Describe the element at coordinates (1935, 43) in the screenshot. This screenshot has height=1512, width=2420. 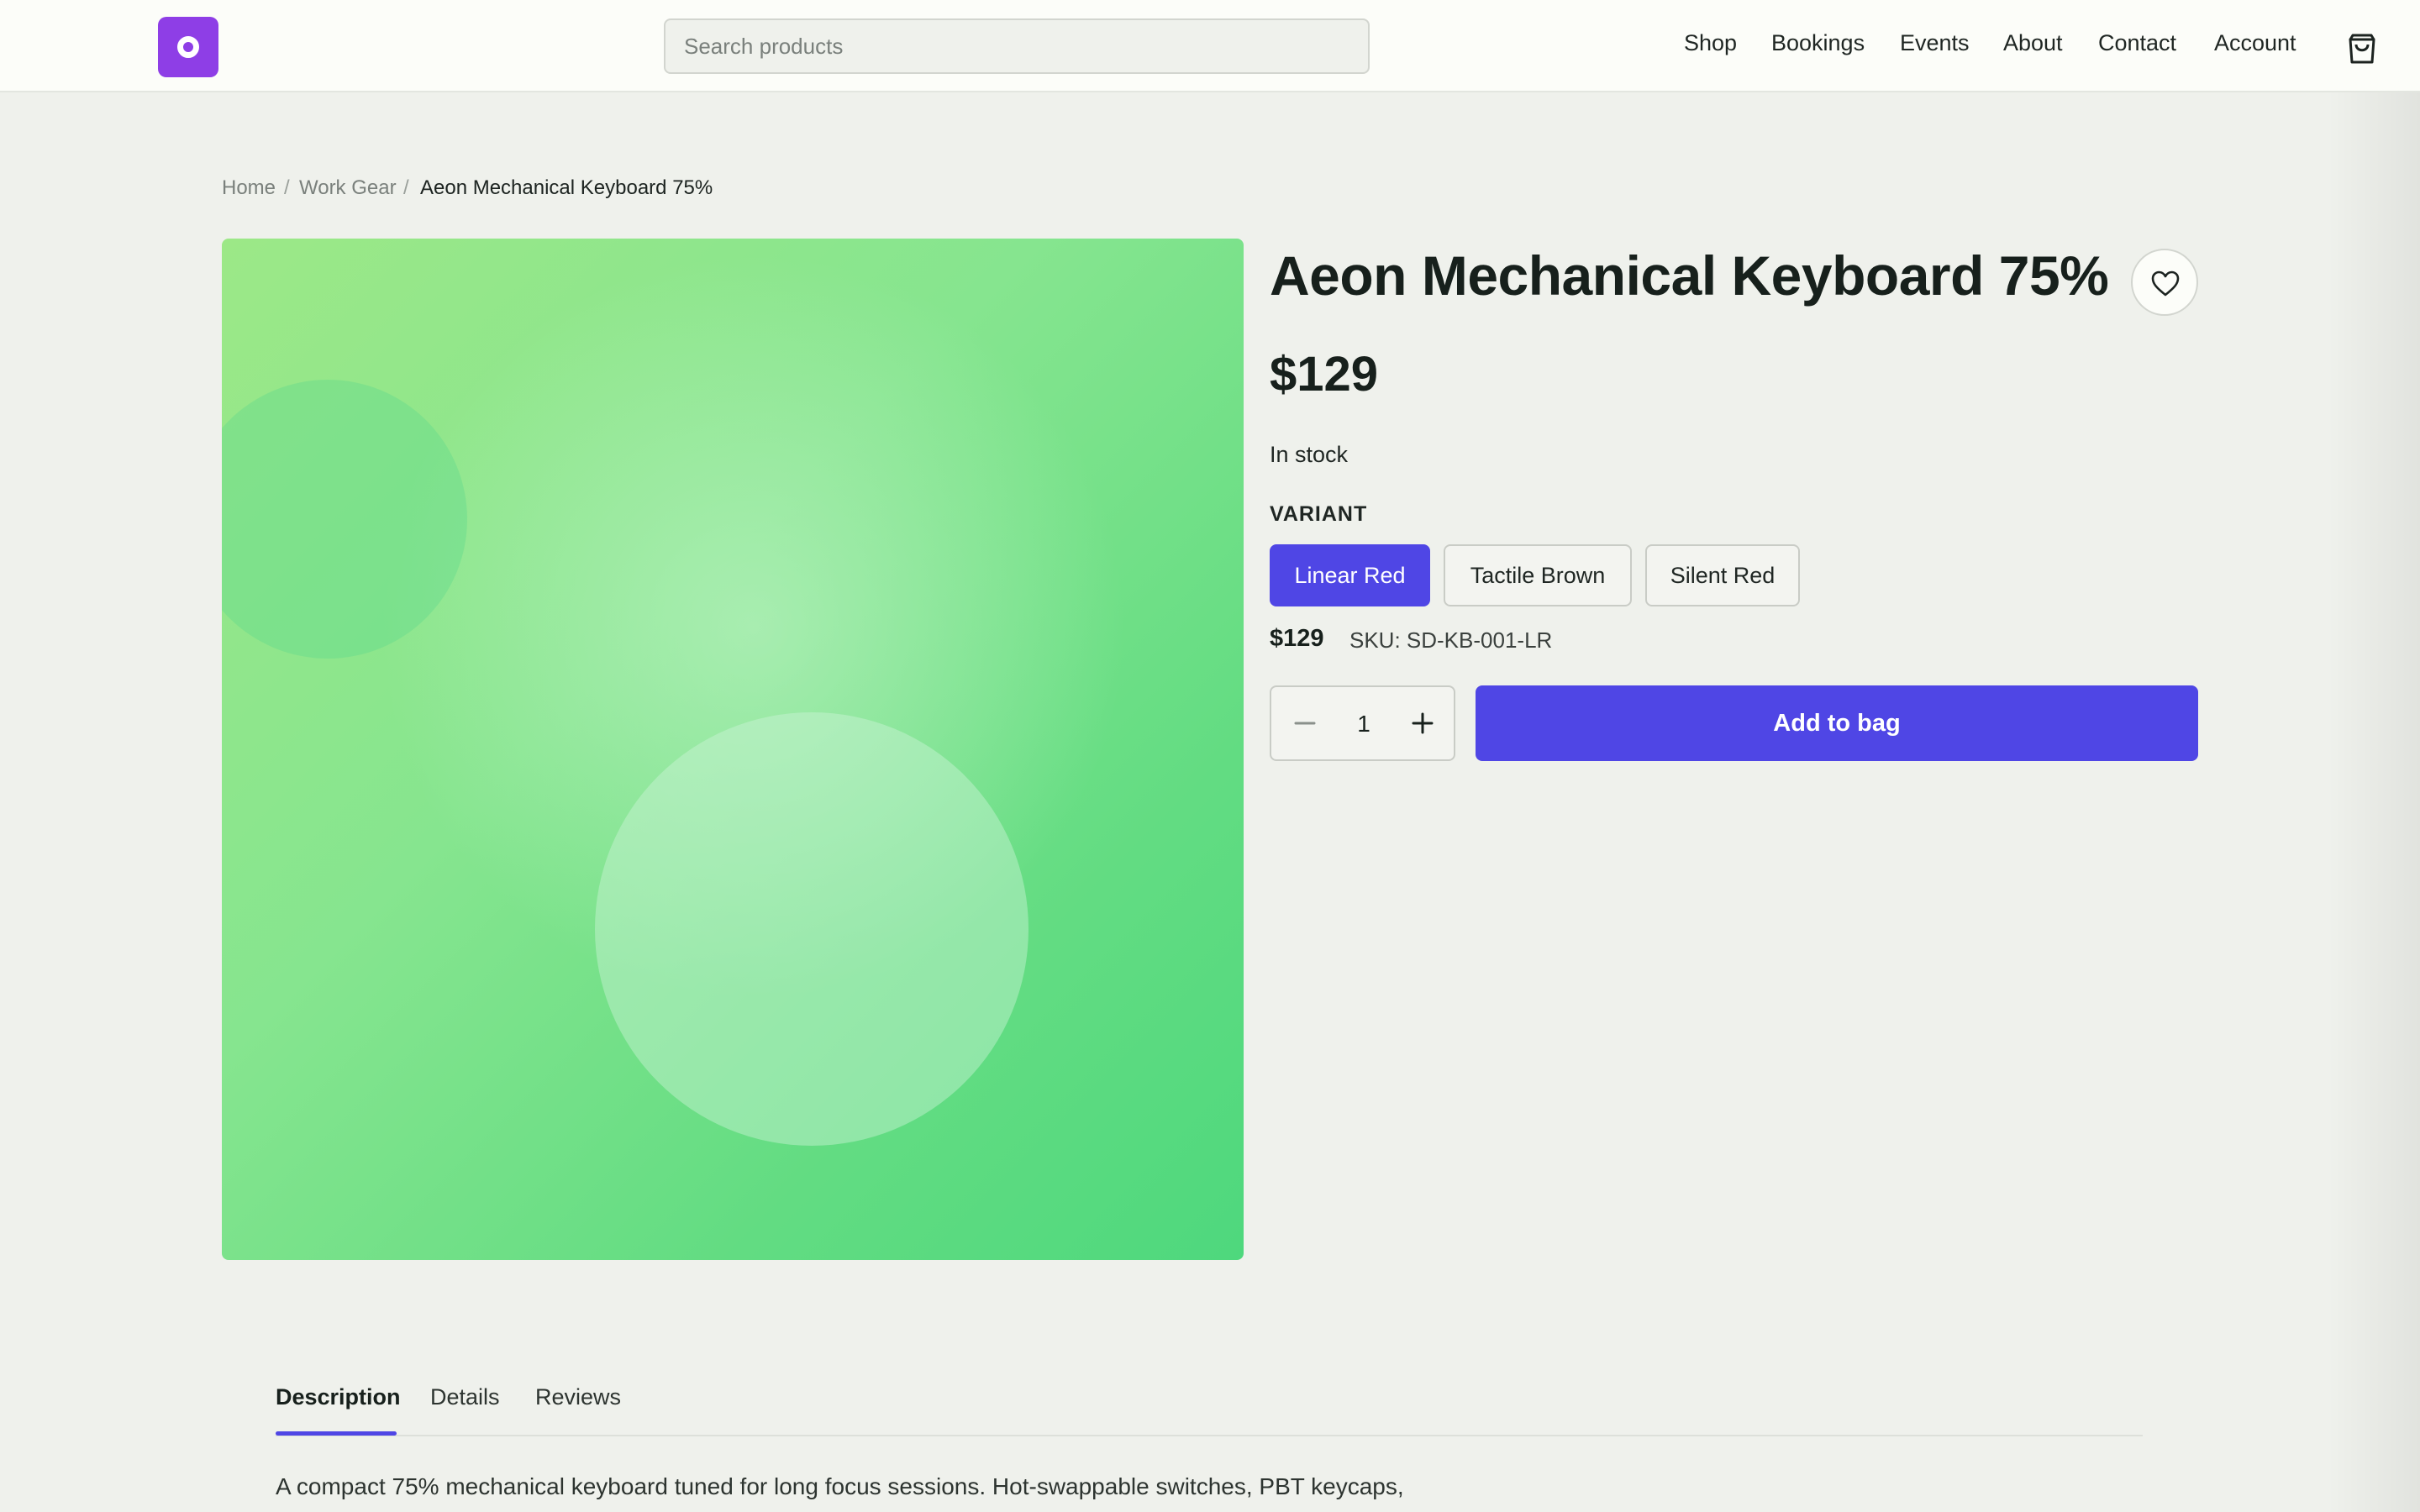
I see `nav-events: Events` at that location.